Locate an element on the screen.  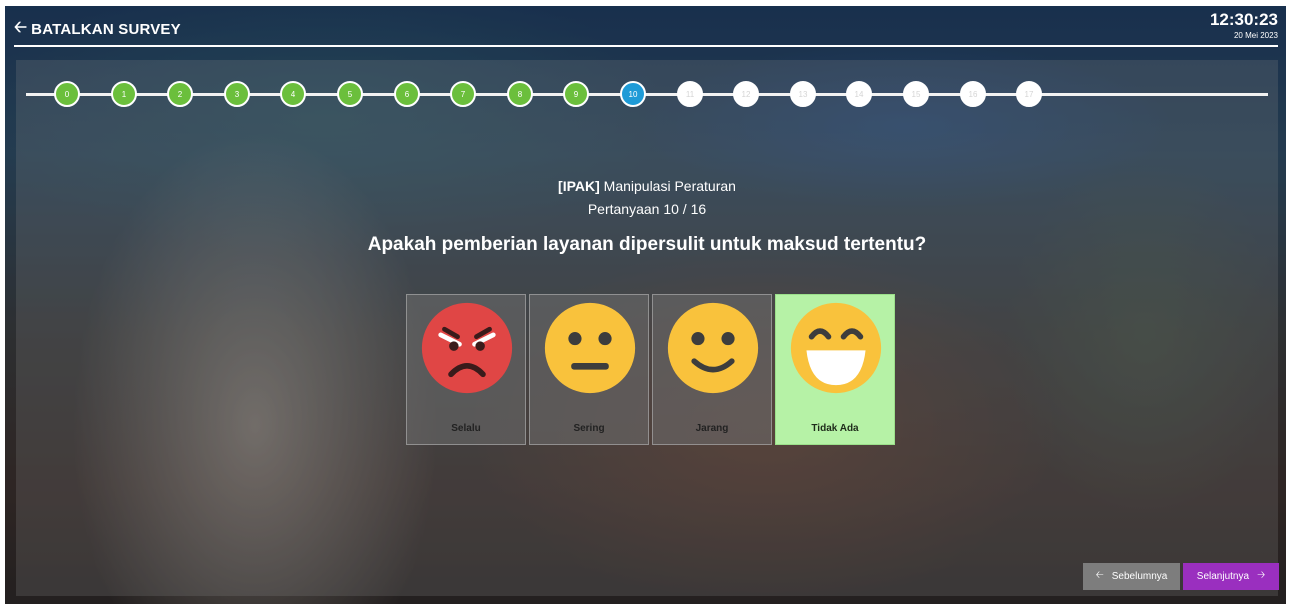
clock-date: 20 Mei 2023 is located at coordinates (1255, 35).